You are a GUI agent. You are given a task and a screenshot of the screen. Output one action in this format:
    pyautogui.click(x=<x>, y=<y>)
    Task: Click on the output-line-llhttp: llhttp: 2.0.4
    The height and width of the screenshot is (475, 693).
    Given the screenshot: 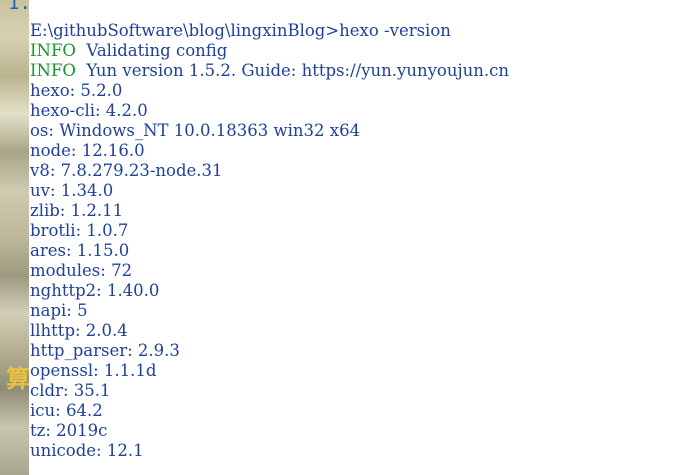 What is the action you would take?
    pyautogui.click(x=79, y=330)
    